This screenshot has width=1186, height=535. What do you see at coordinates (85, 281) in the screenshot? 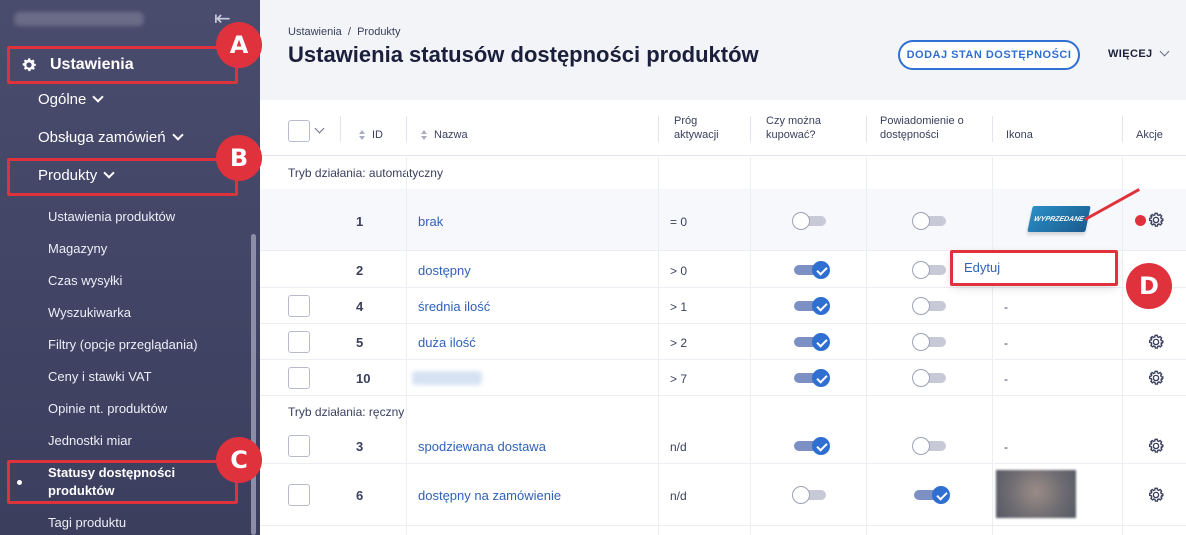
I see `sidebar-leaf-shipping-time: Czas wysyłki` at bounding box center [85, 281].